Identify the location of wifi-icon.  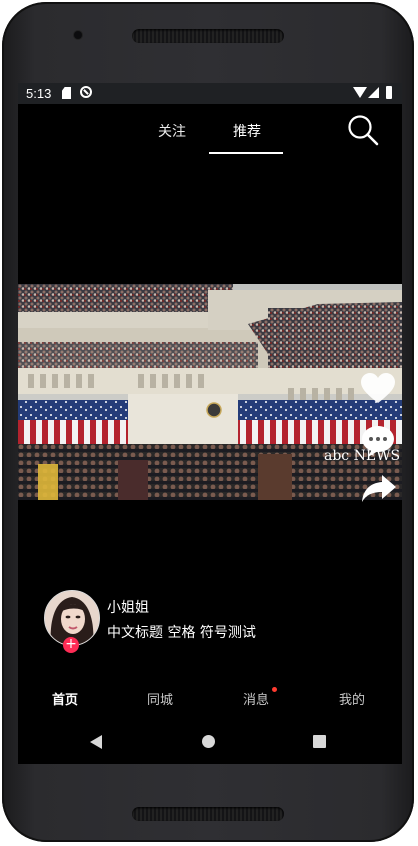
(360, 92).